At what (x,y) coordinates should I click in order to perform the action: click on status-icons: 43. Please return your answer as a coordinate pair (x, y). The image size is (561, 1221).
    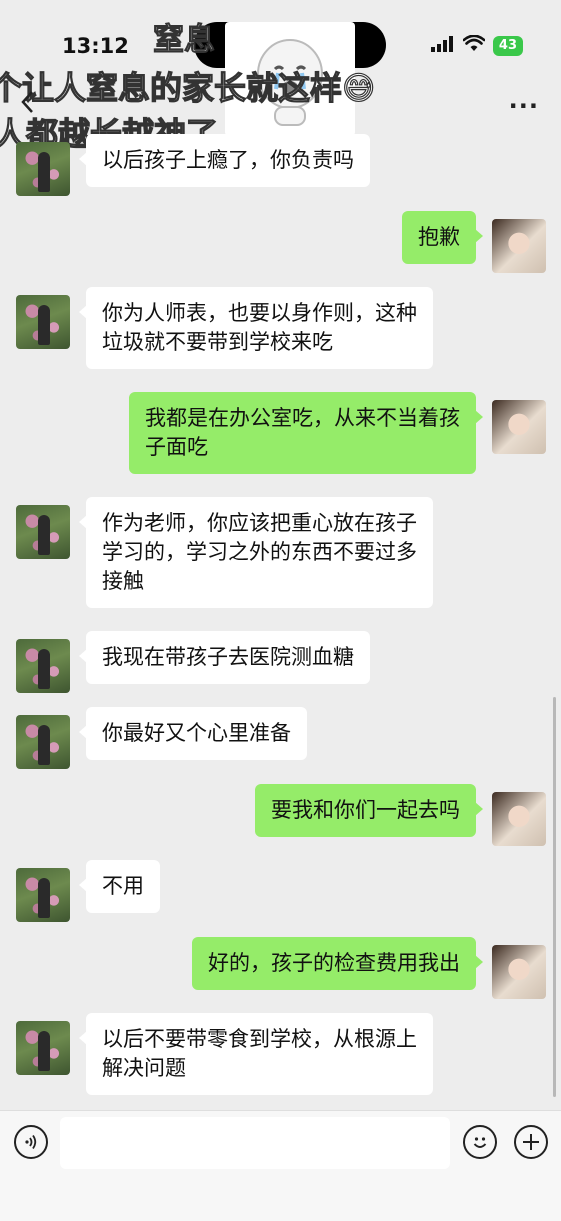
    Looking at the image, I should click on (476, 45).